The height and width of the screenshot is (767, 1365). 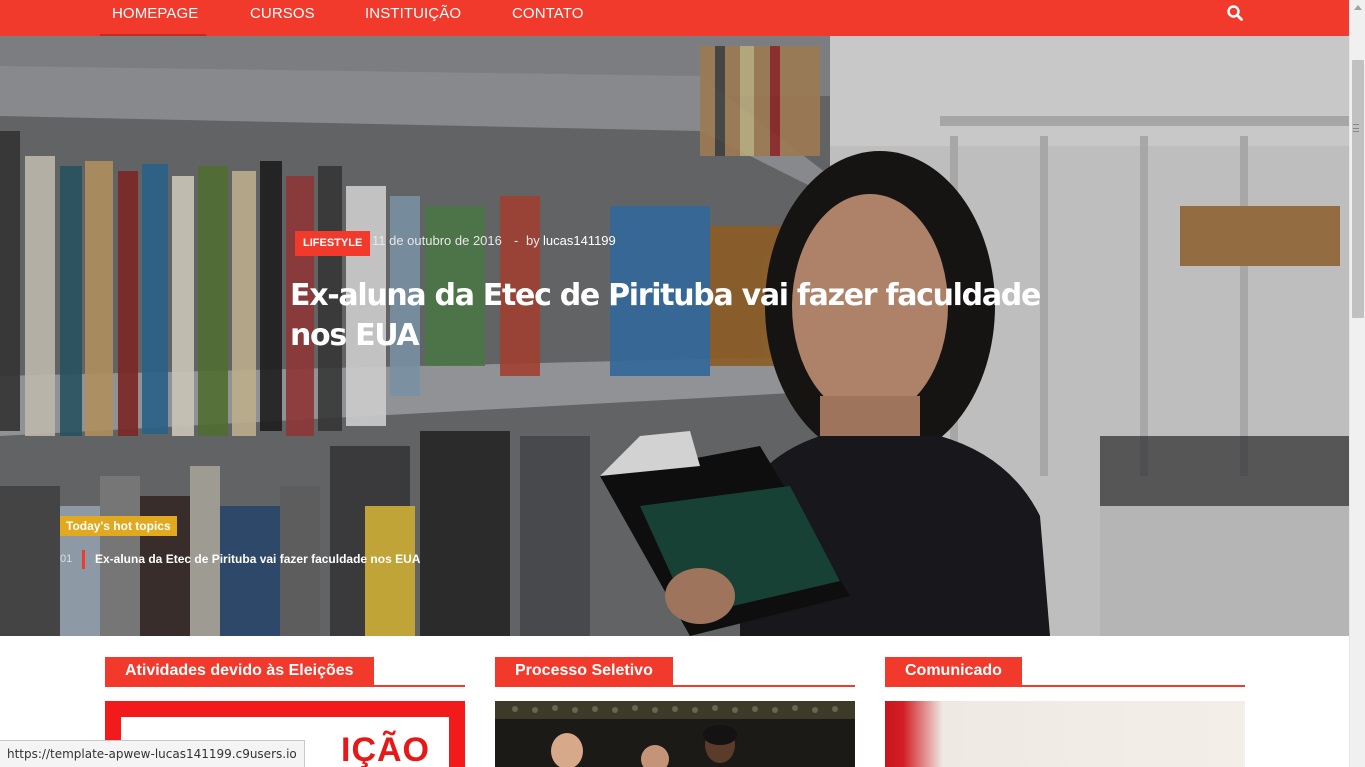 What do you see at coordinates (584, 671) in the screenshot?
I see `section-title-processo-seletivo: Processo Seletivo` at bounding box center [584, 671].